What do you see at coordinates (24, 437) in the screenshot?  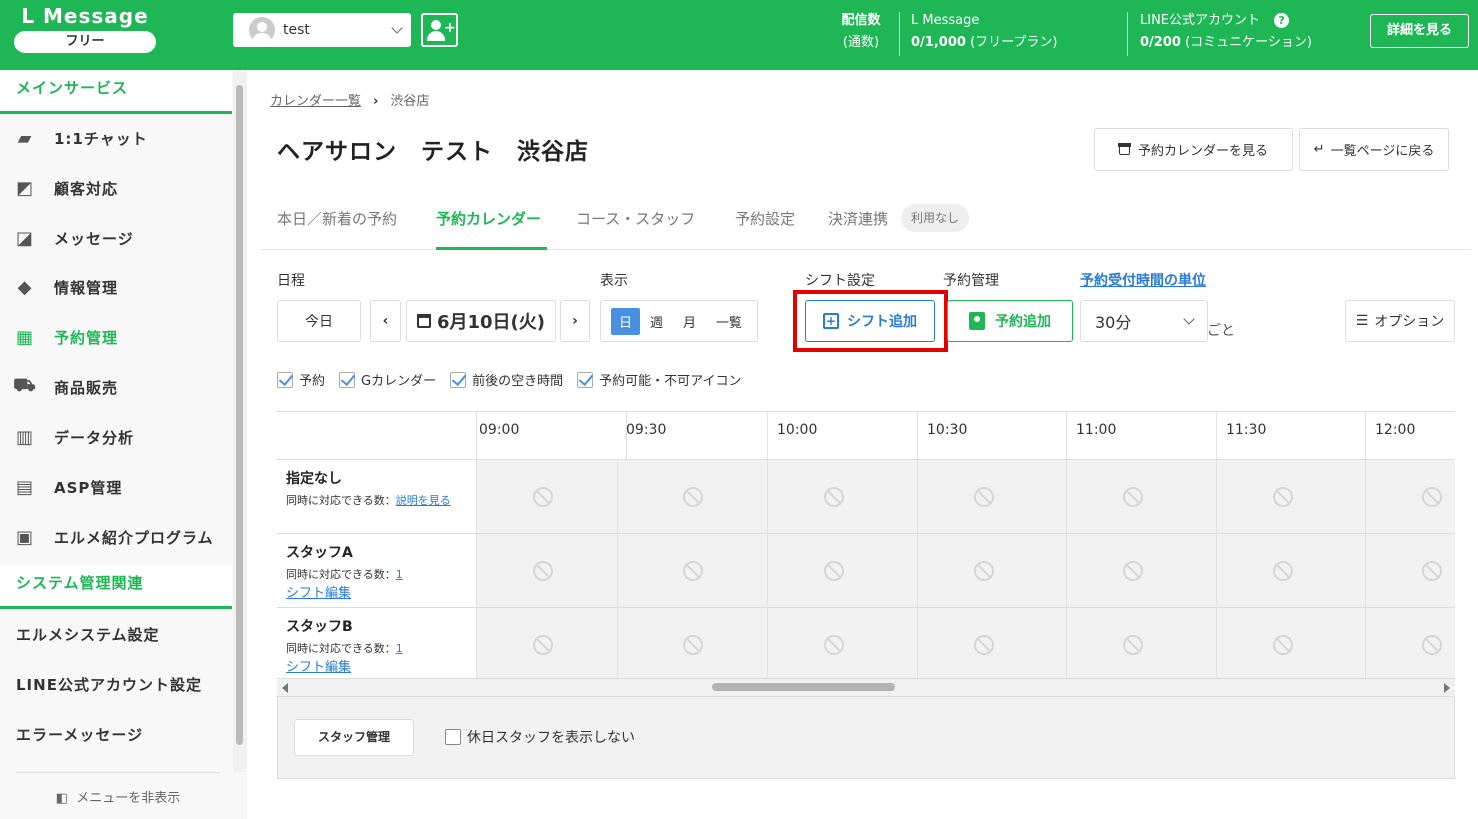 I see `bar-chart-icon: ▥` at bounding box center [24, 437].